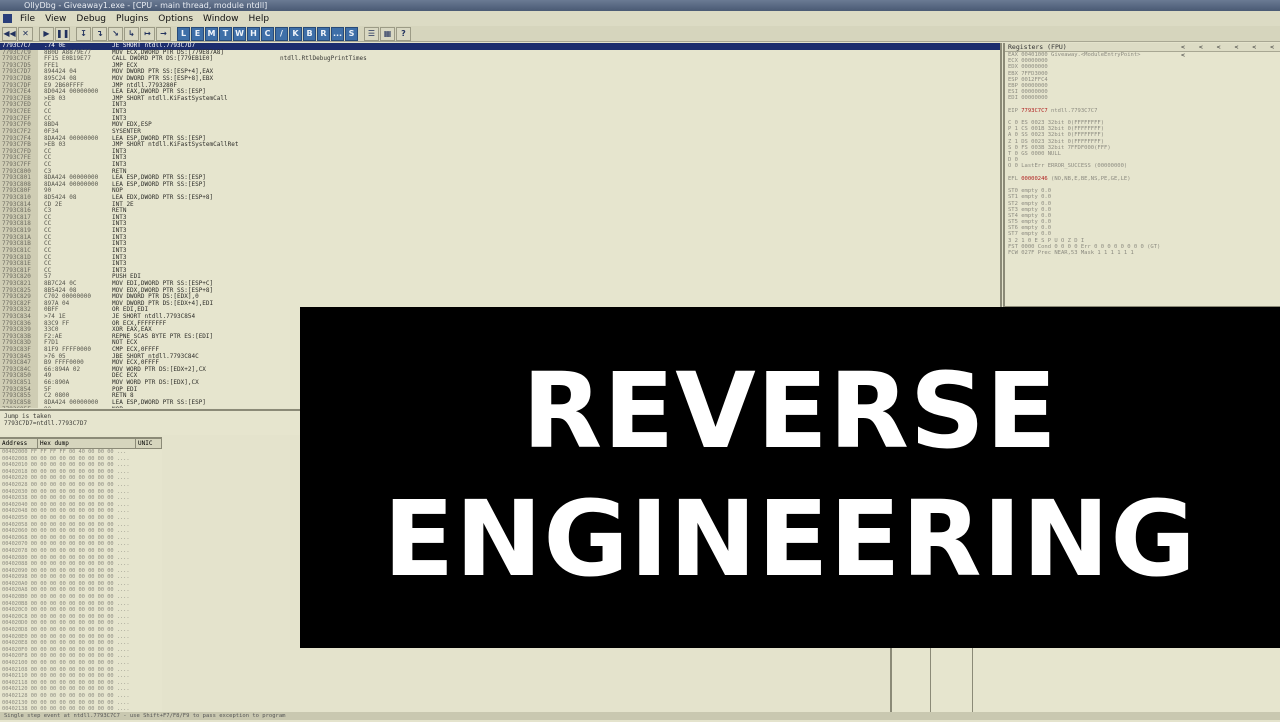 This screenshot has height=722, width=1280. I want to click on call-stack-button: K, so click(295, 33).